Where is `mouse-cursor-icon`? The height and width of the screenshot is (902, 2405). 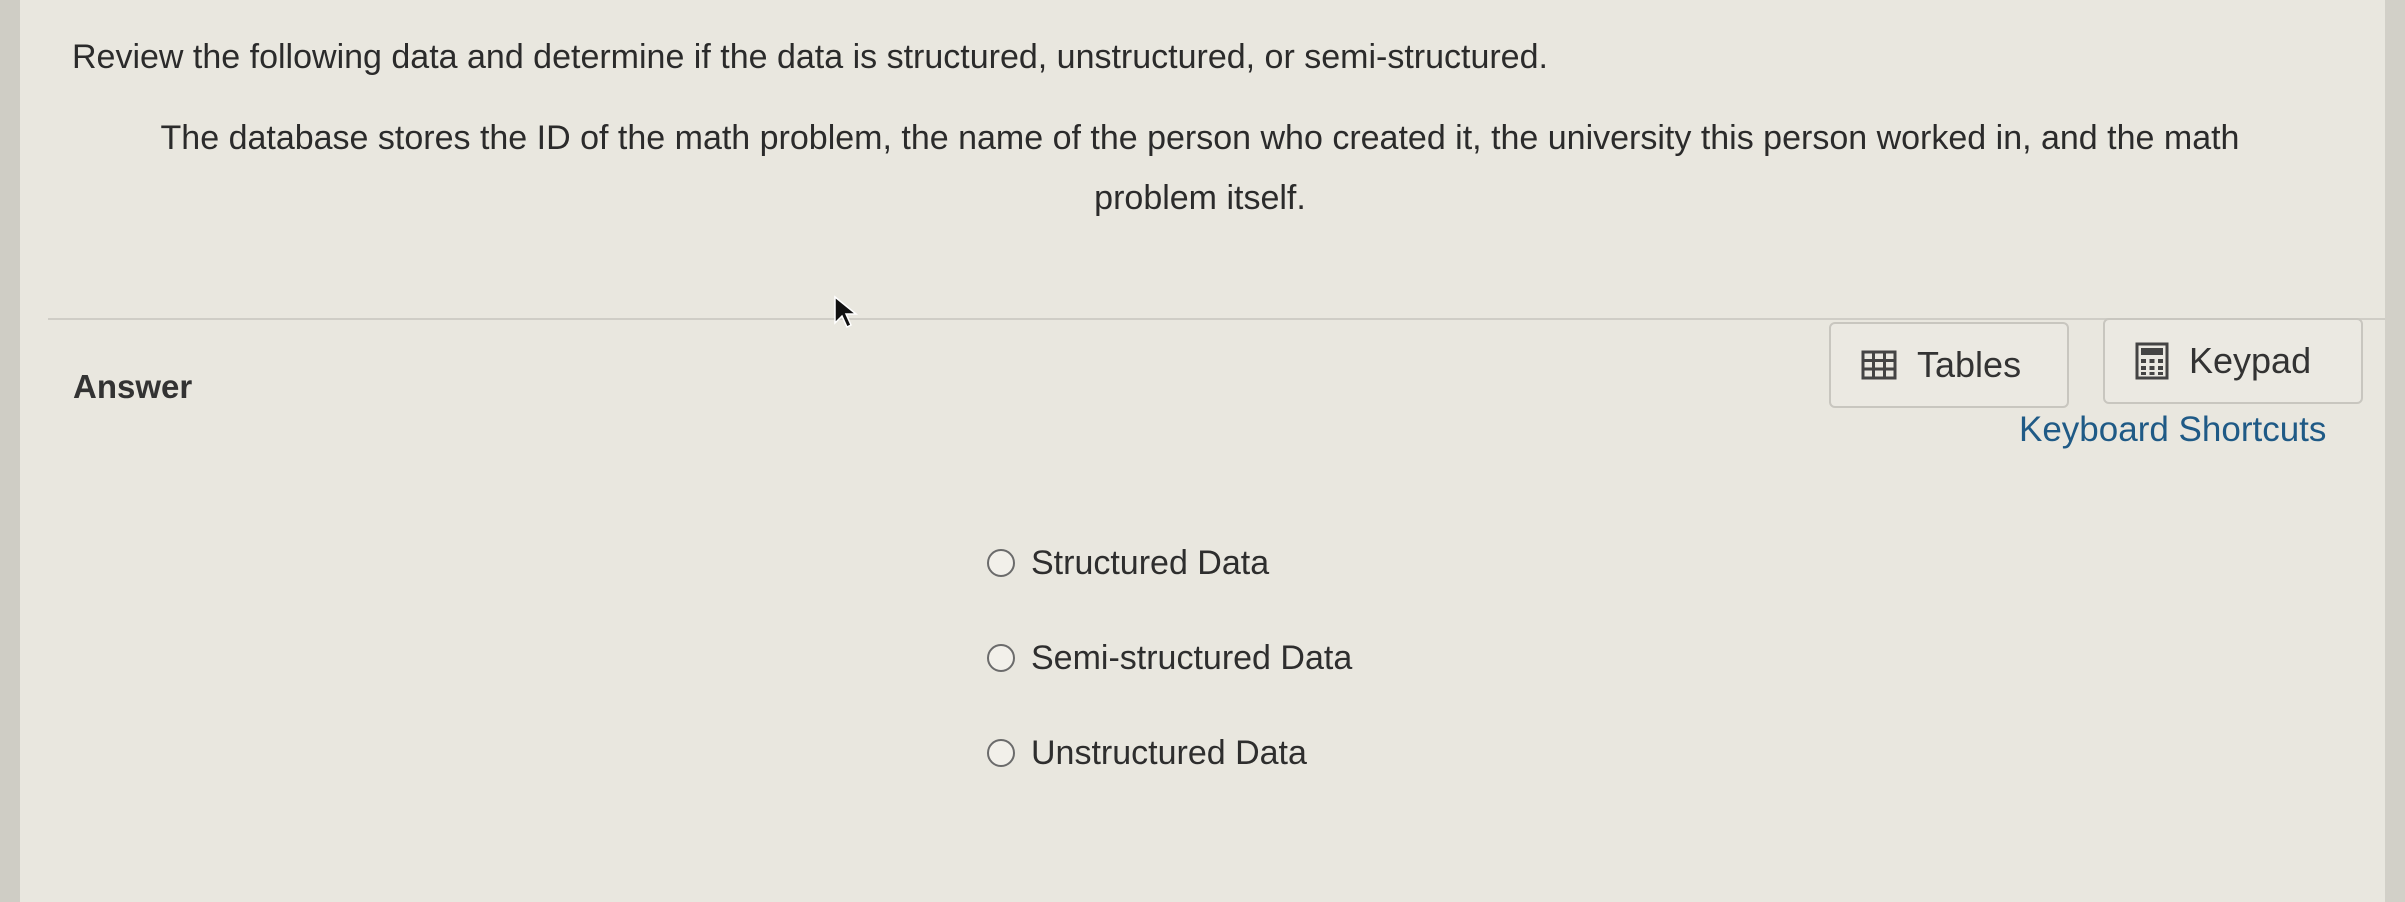
mouse-cursor-icon is located at coordinates (846, 312).